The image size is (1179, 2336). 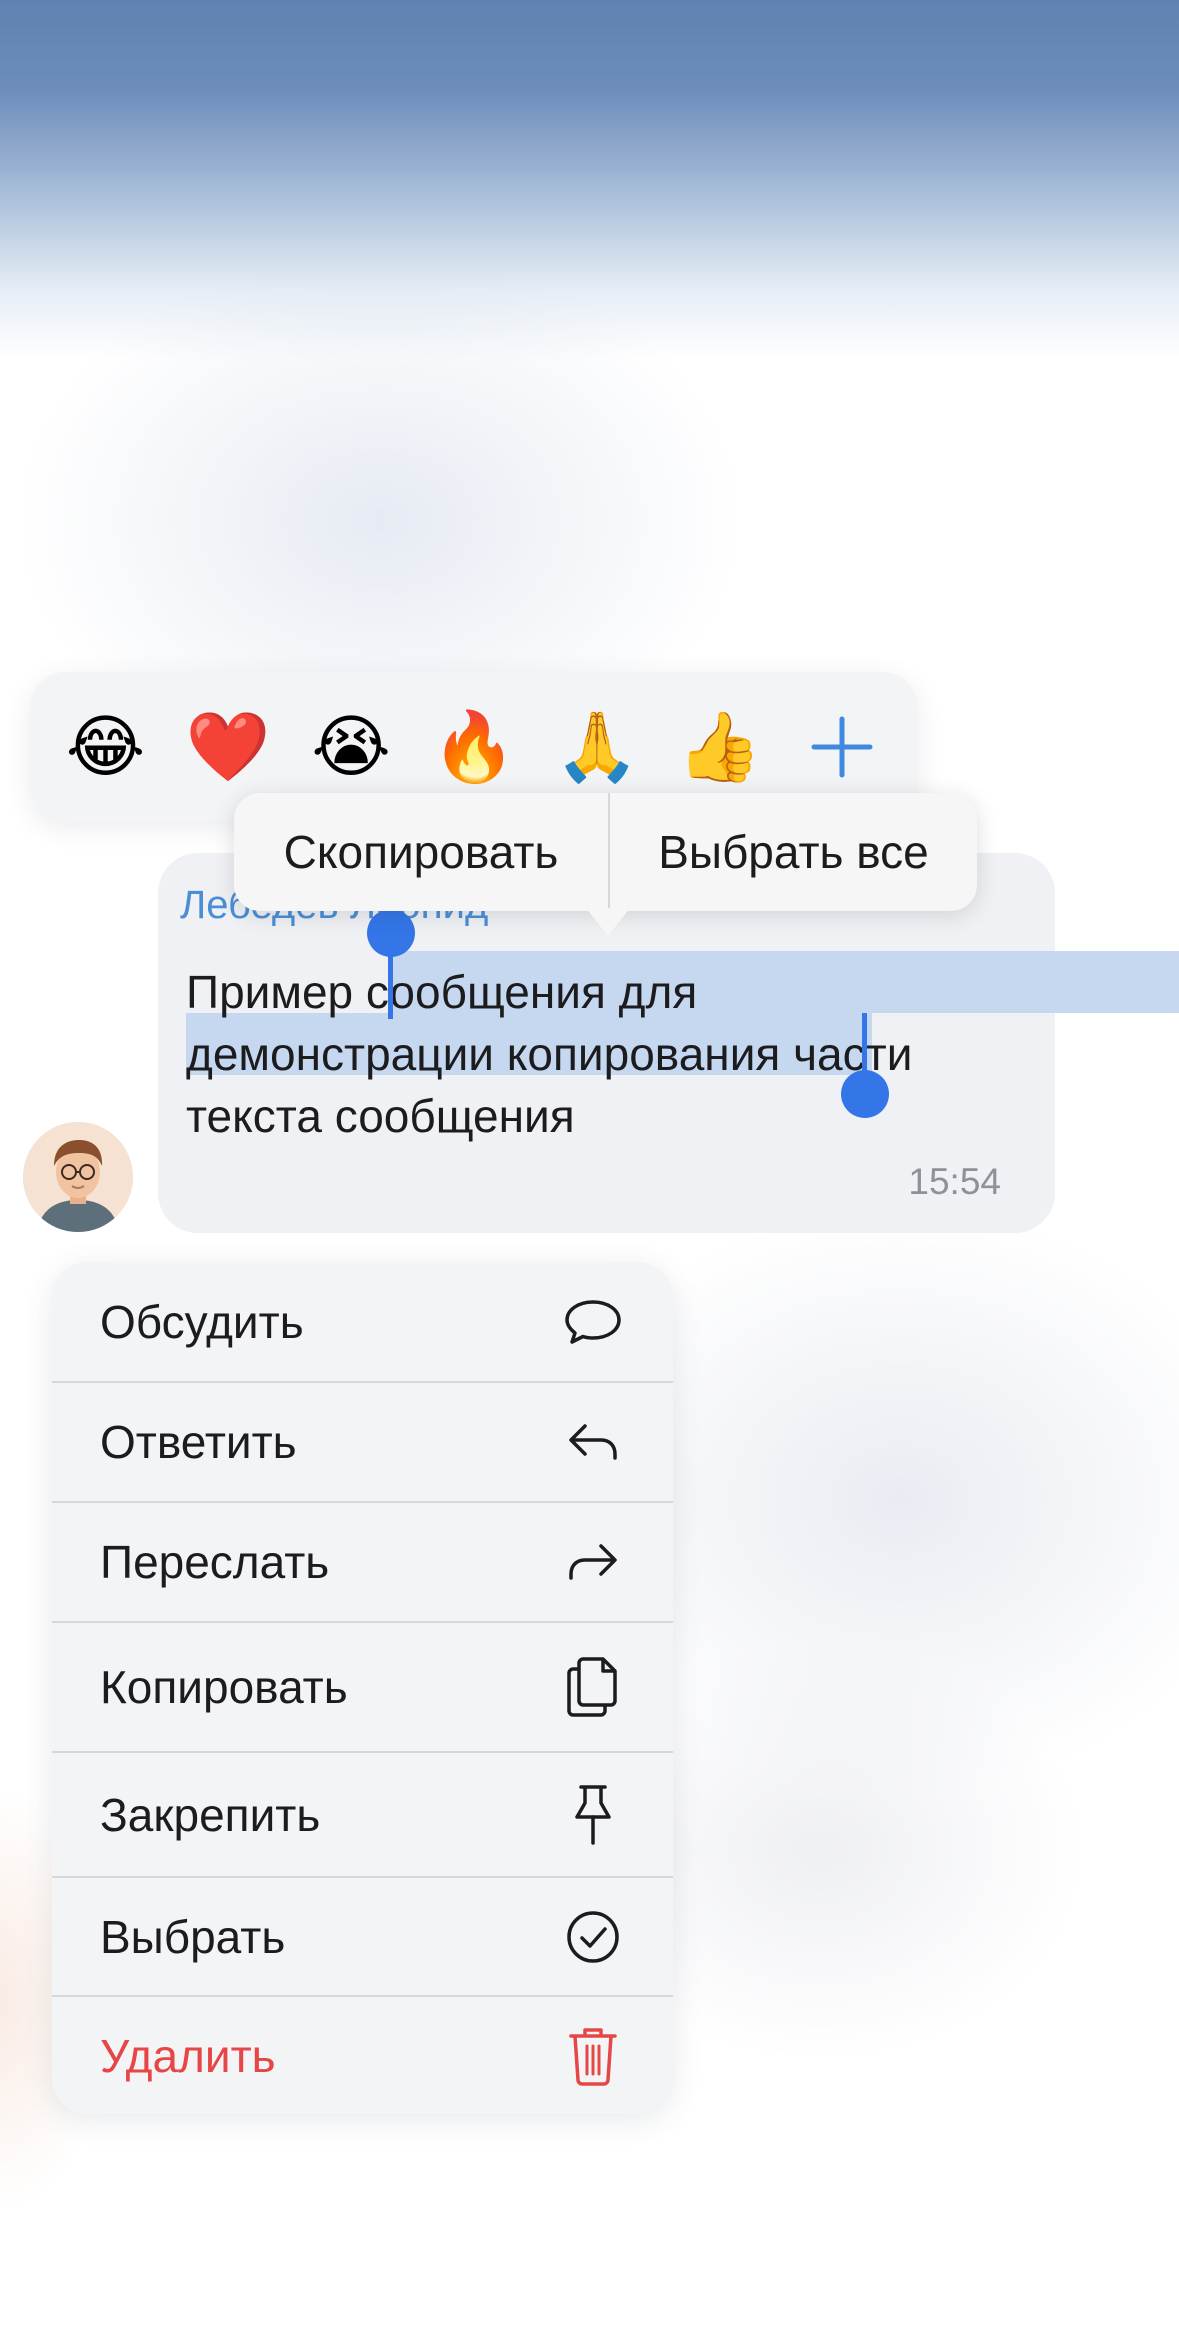 I want to click on message-line: текста сообщения, so click(x=380, y=1116).